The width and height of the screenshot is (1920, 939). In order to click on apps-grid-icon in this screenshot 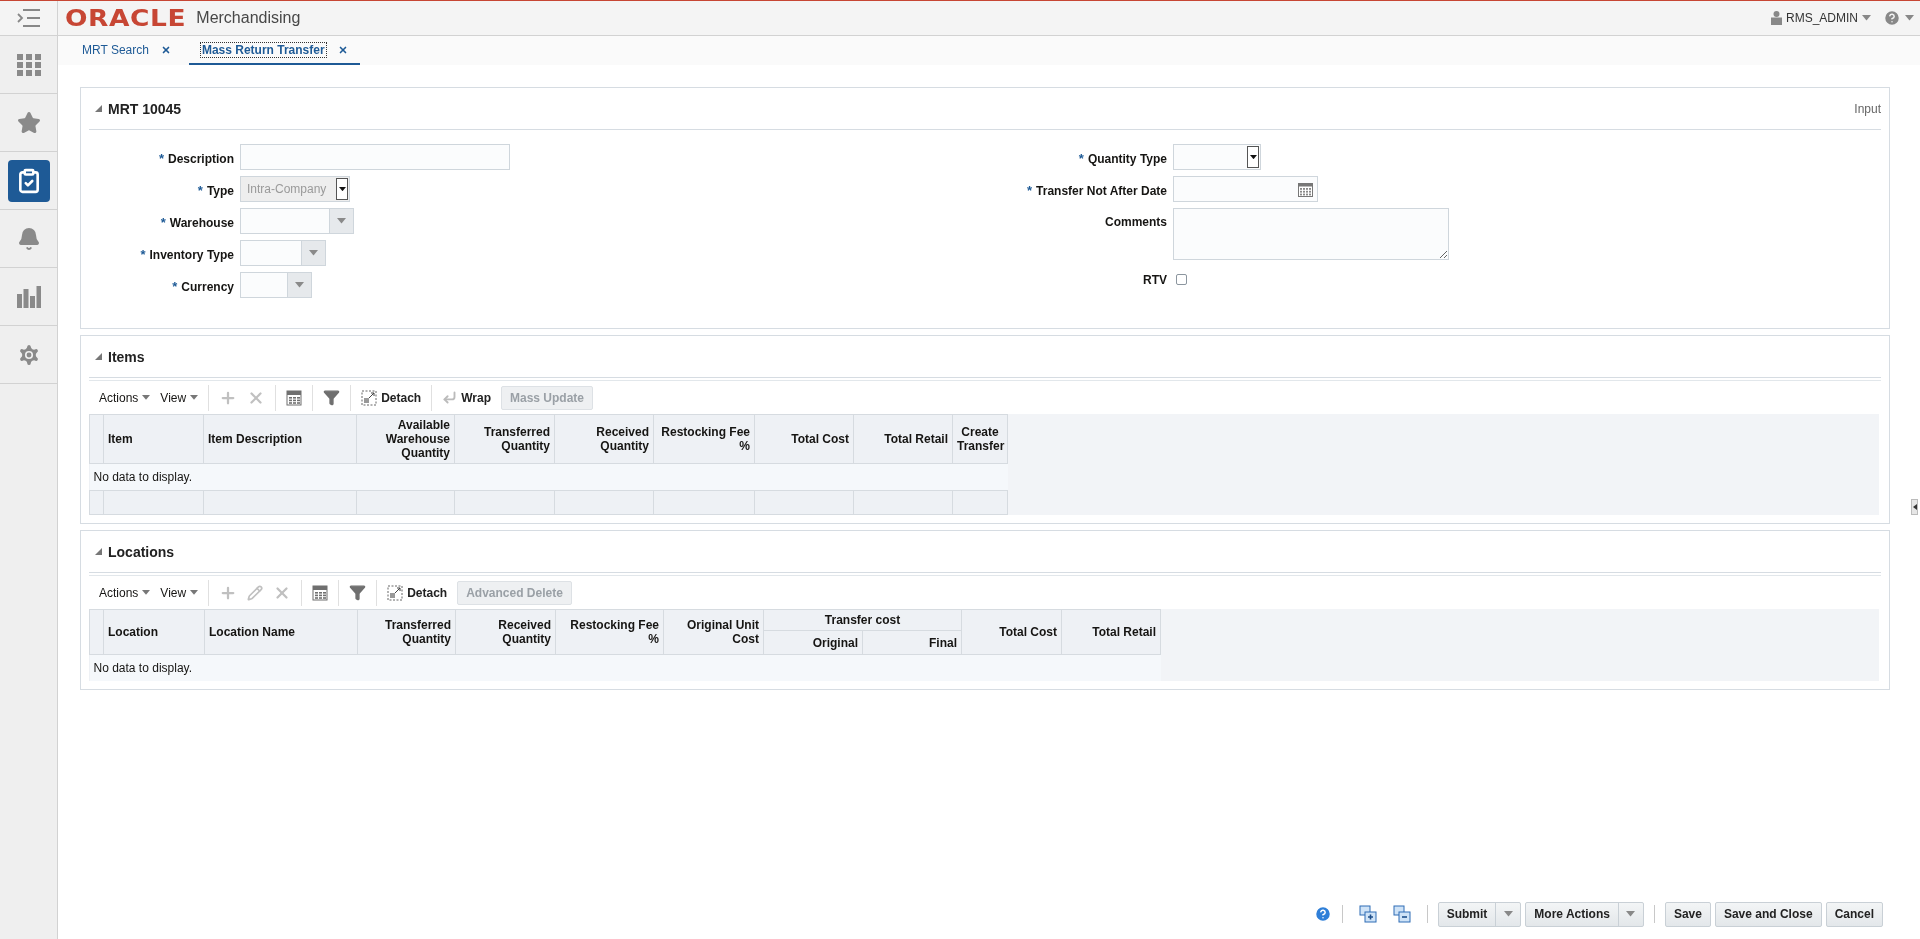, I will do `click(28, 64)`.